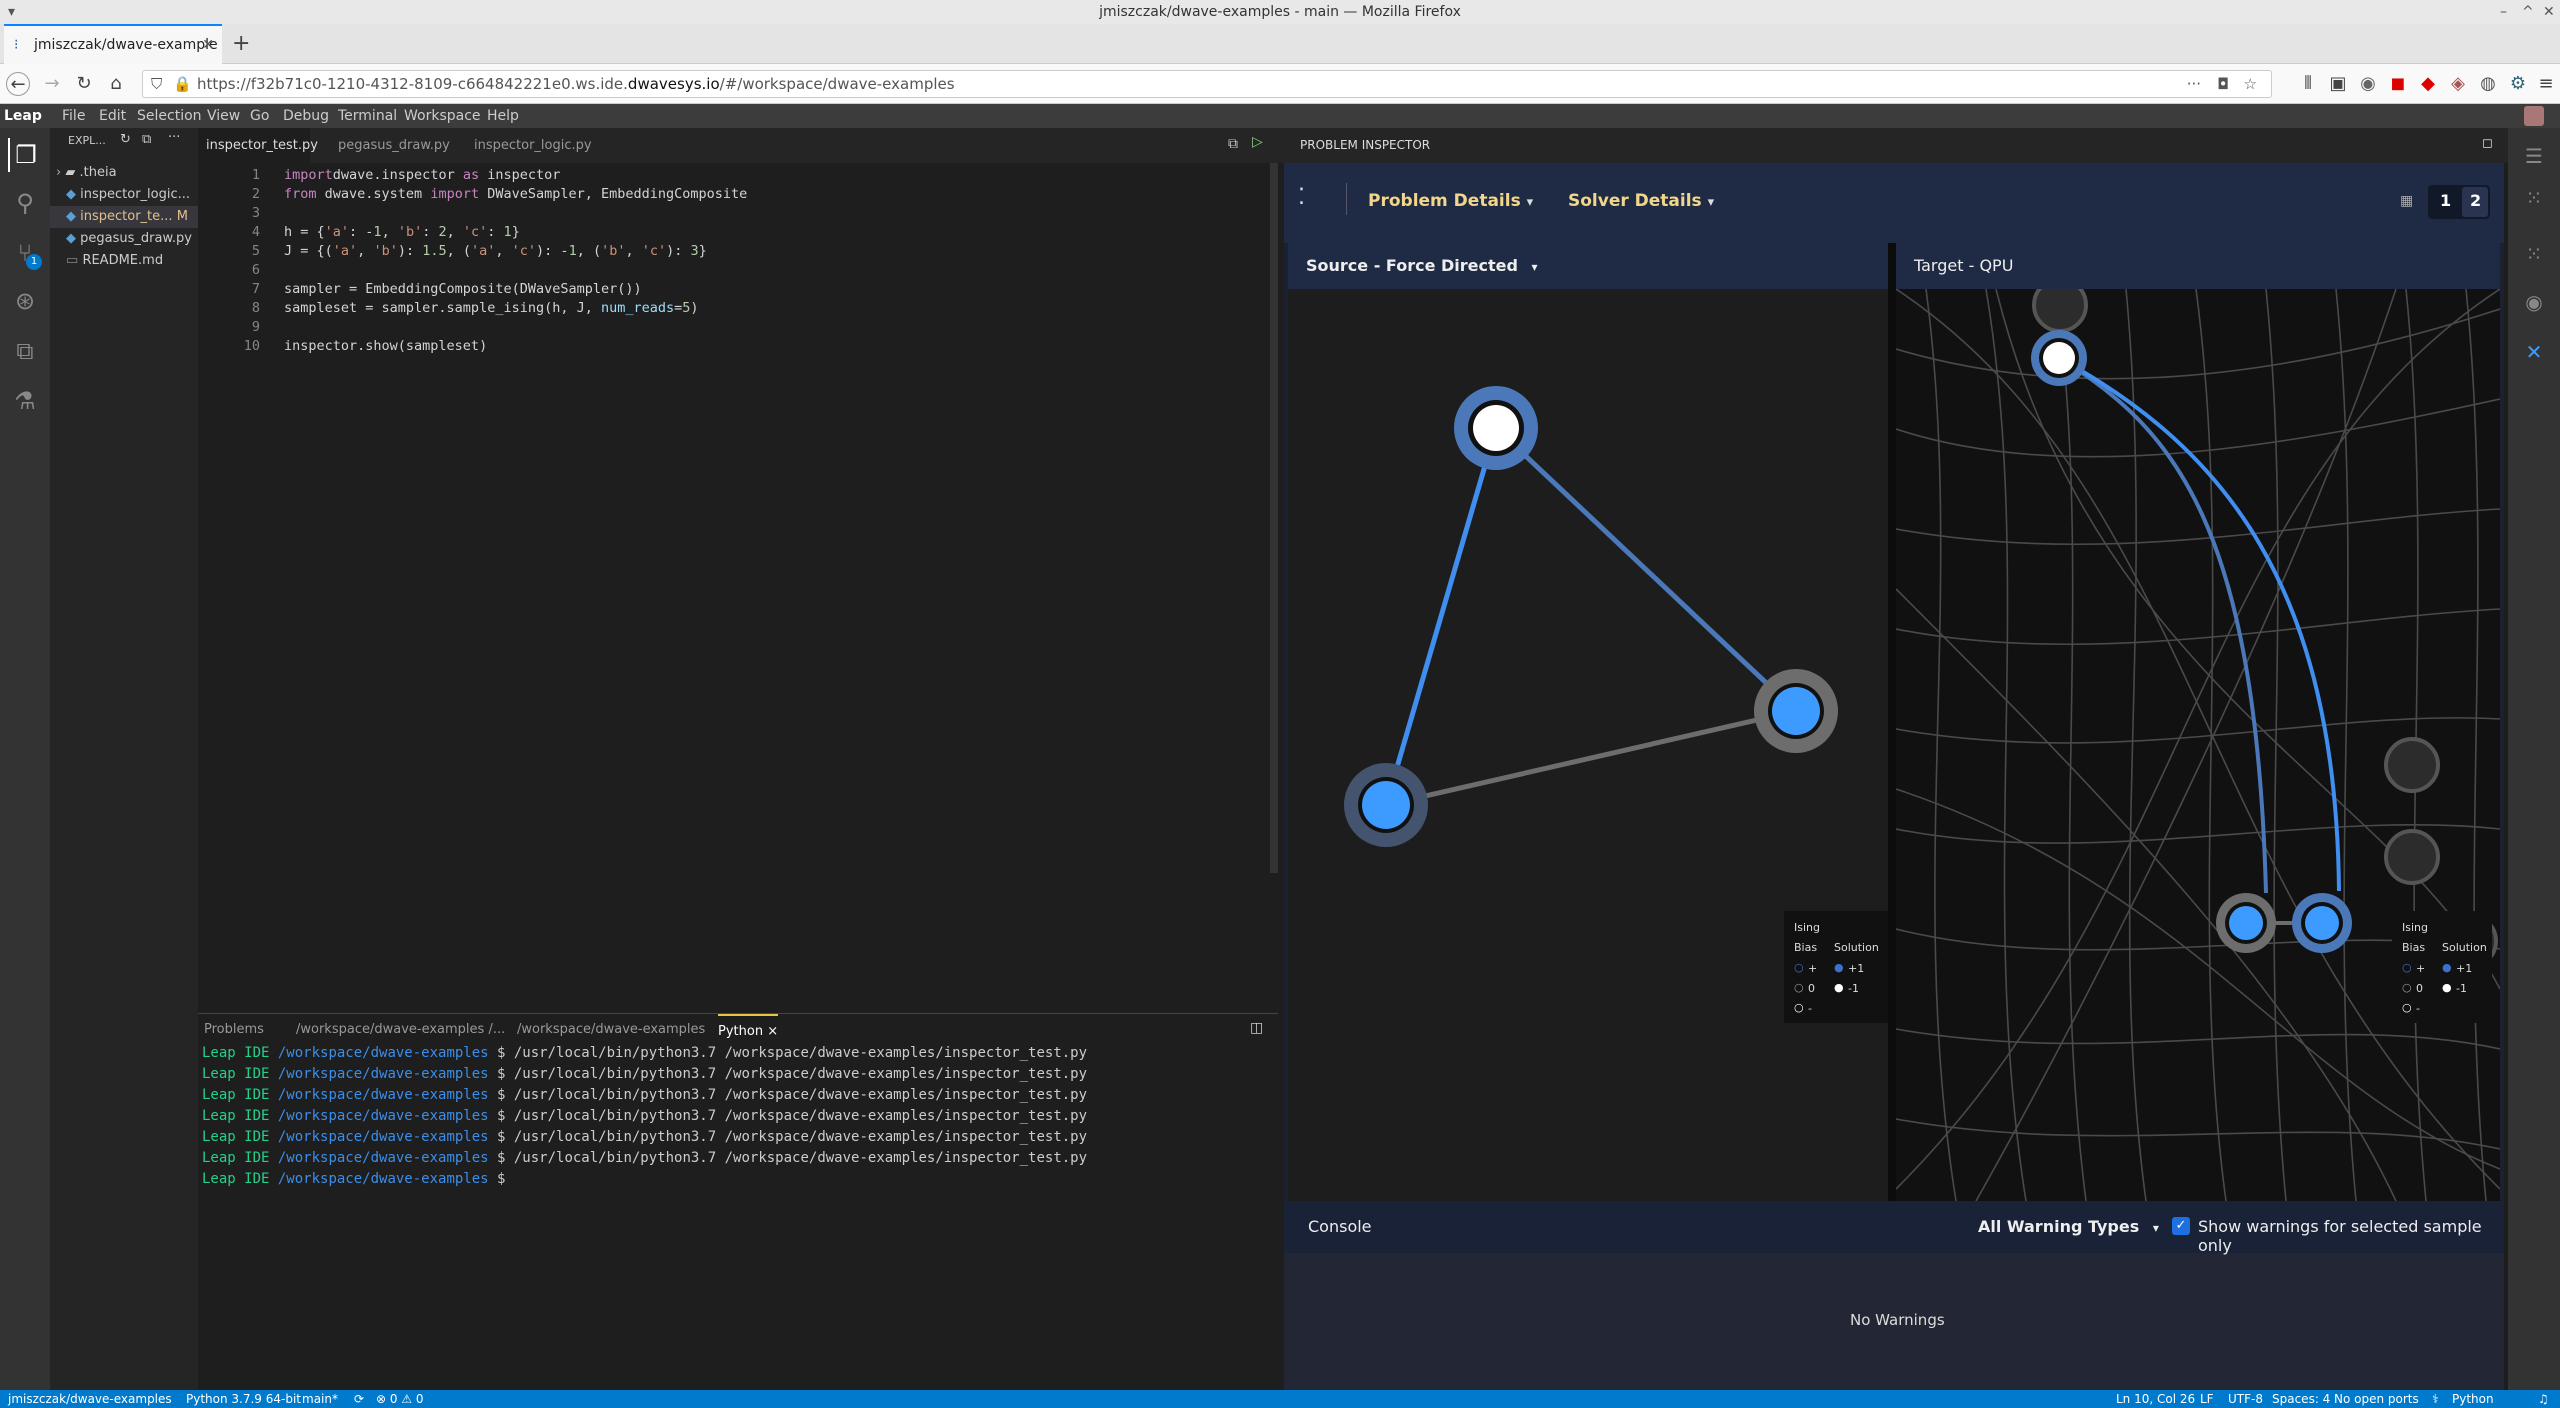 Image resolution: width=2560 pixels, height=1408 pixels. What do you see at coordinates (306, 116) in the screenshot?
I see `menu-debug: Debug` at bounding box center [306, 116].